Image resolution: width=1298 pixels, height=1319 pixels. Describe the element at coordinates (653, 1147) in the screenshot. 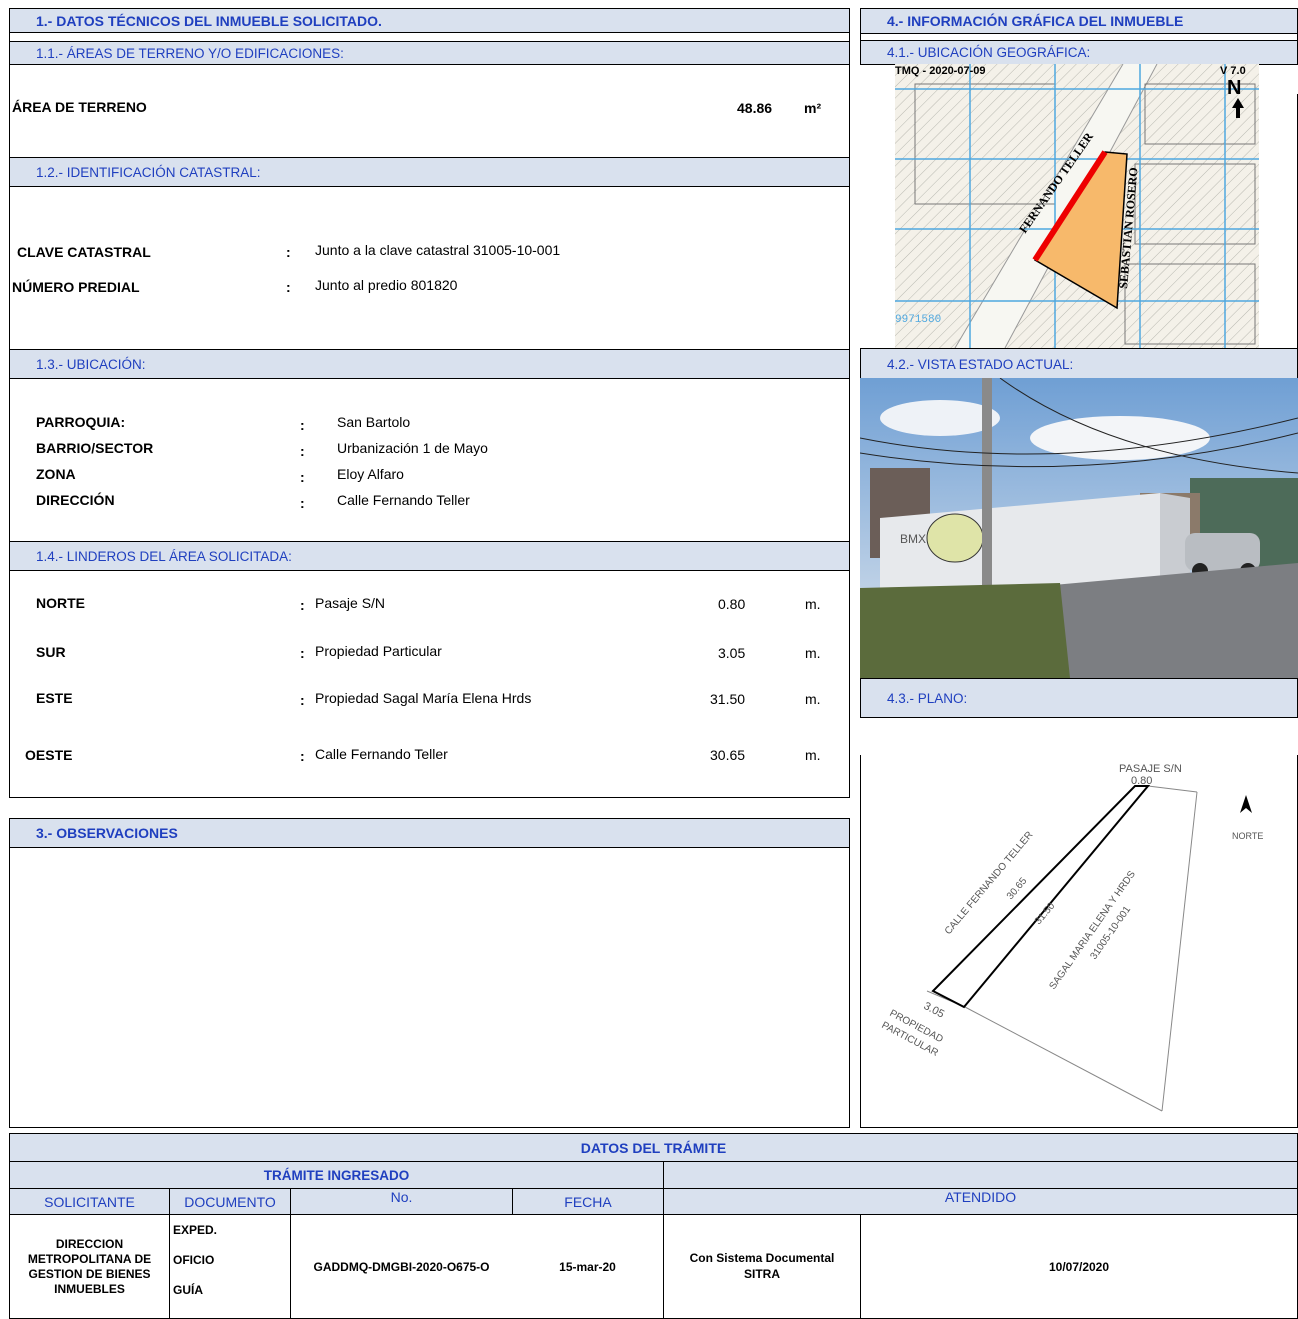

I see `tramite-title: DATOS DEL TRÁMITE` at that location.